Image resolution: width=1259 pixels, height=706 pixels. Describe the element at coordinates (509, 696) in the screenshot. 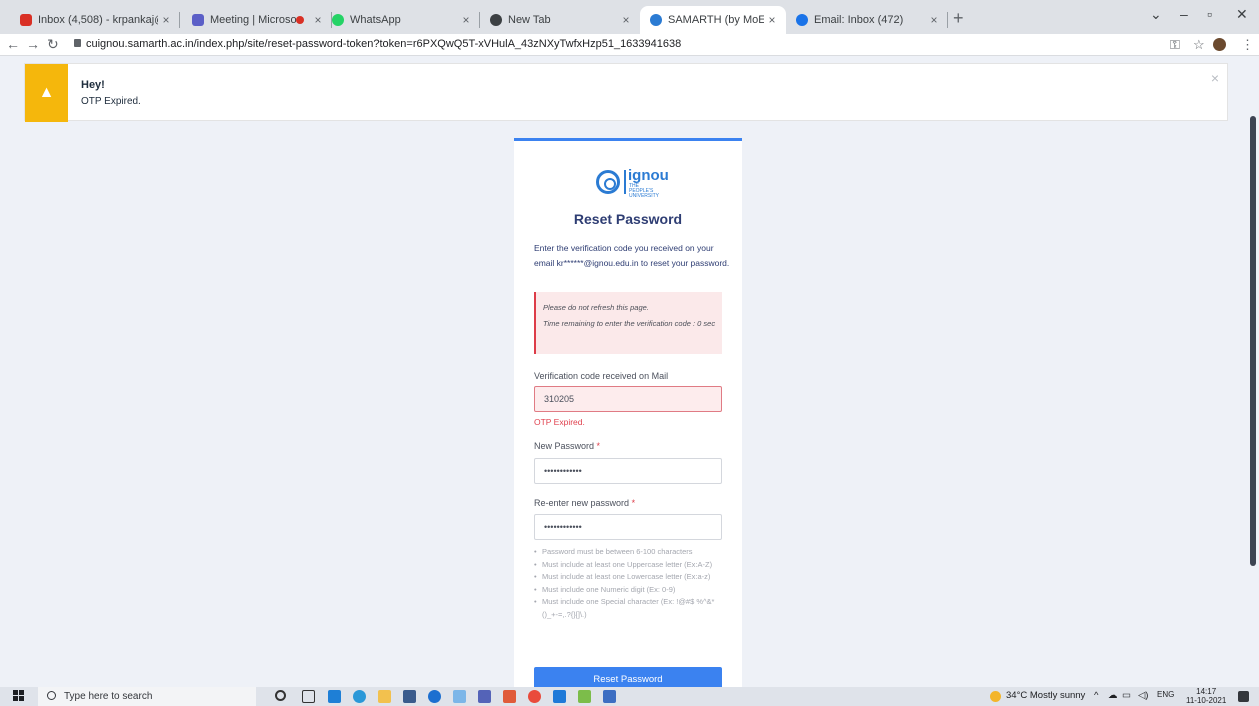

I see `office-icon` at that location.